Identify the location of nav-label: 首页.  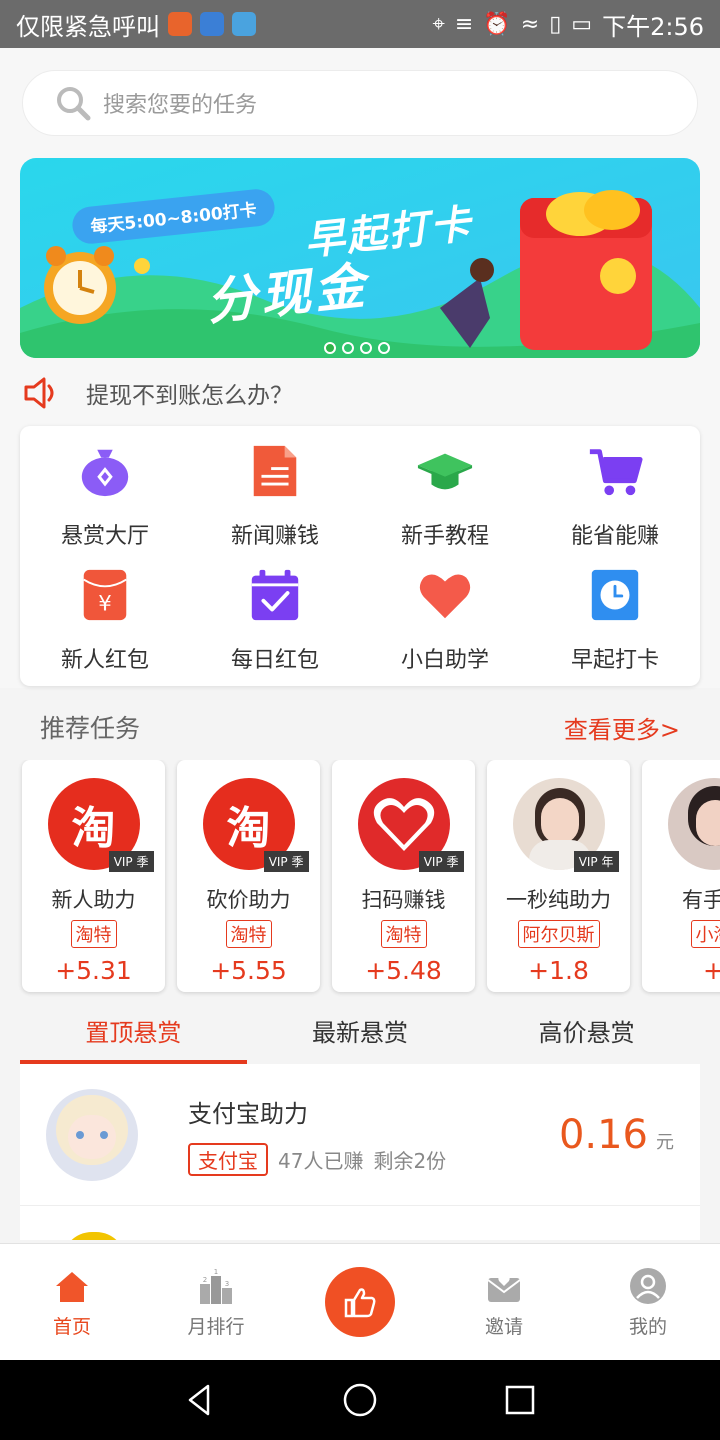
(71, 1326).